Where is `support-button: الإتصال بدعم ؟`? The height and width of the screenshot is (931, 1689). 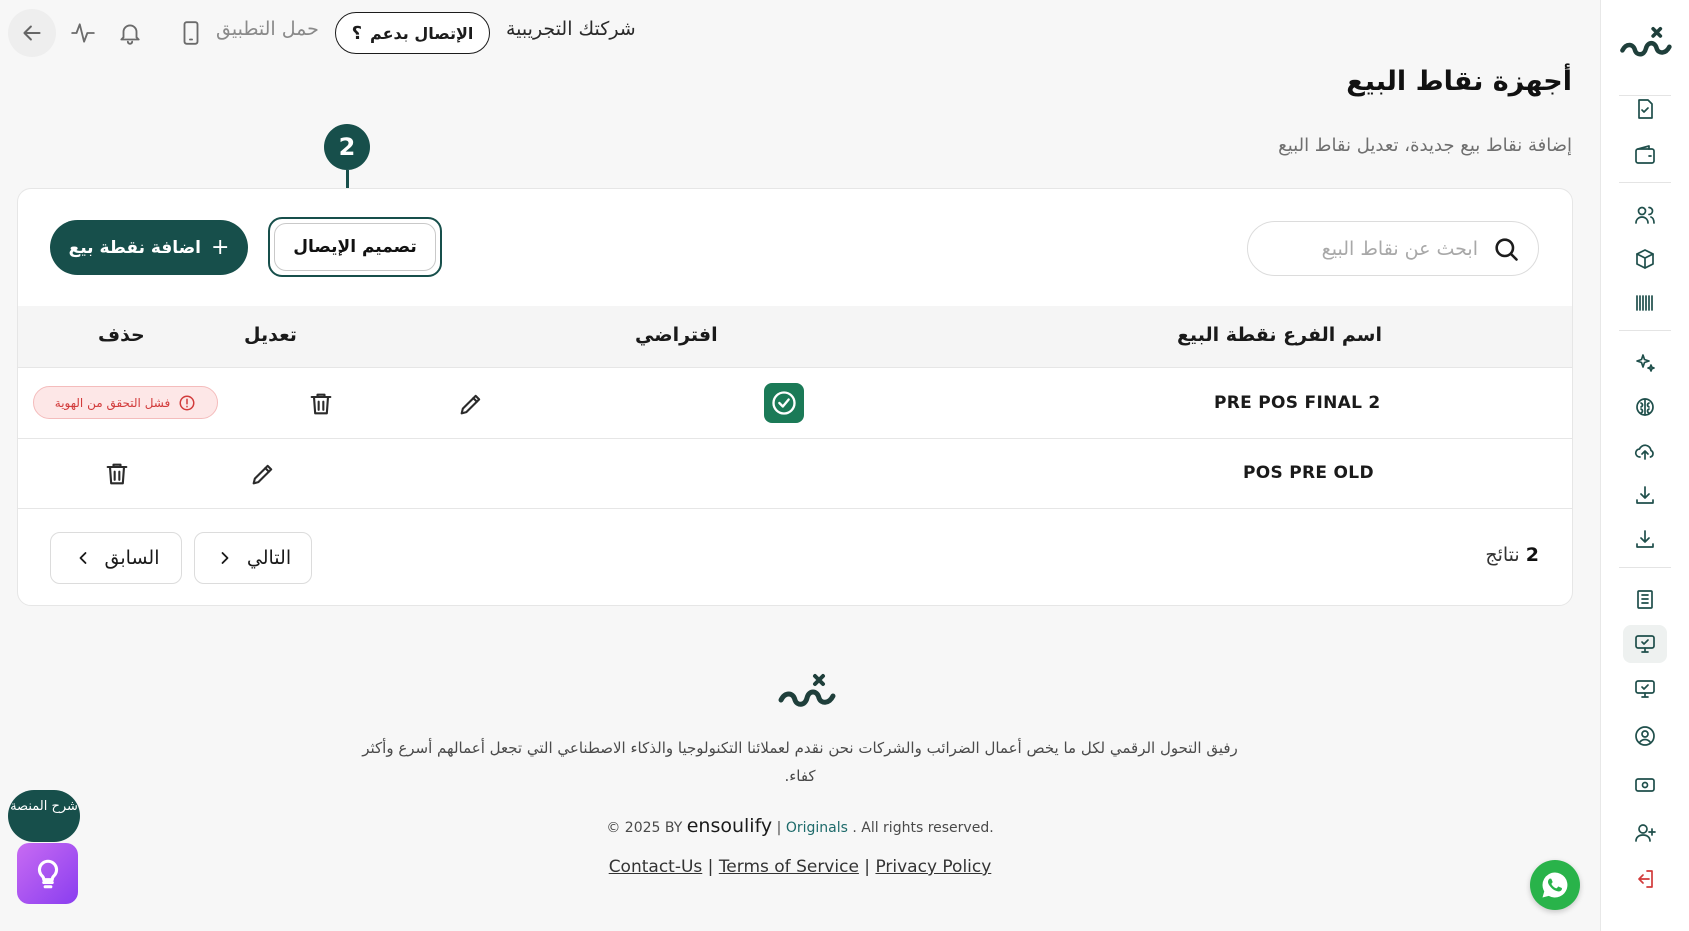
support-button: الإتصال بدعم ؟ is located at coordinates (412, 33).